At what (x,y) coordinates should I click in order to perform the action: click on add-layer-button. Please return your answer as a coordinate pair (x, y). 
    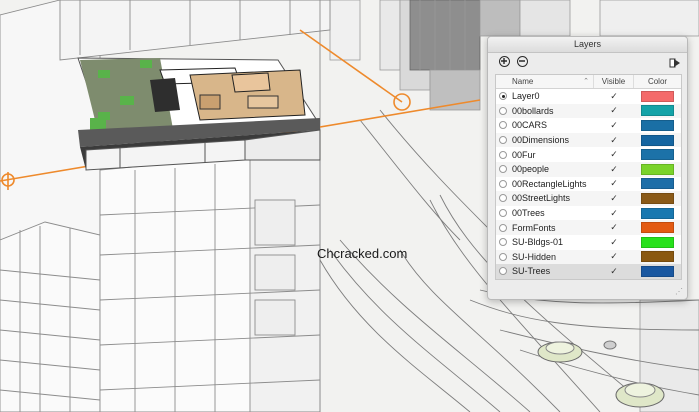
    Looking at the image, I should click on (504, 61).